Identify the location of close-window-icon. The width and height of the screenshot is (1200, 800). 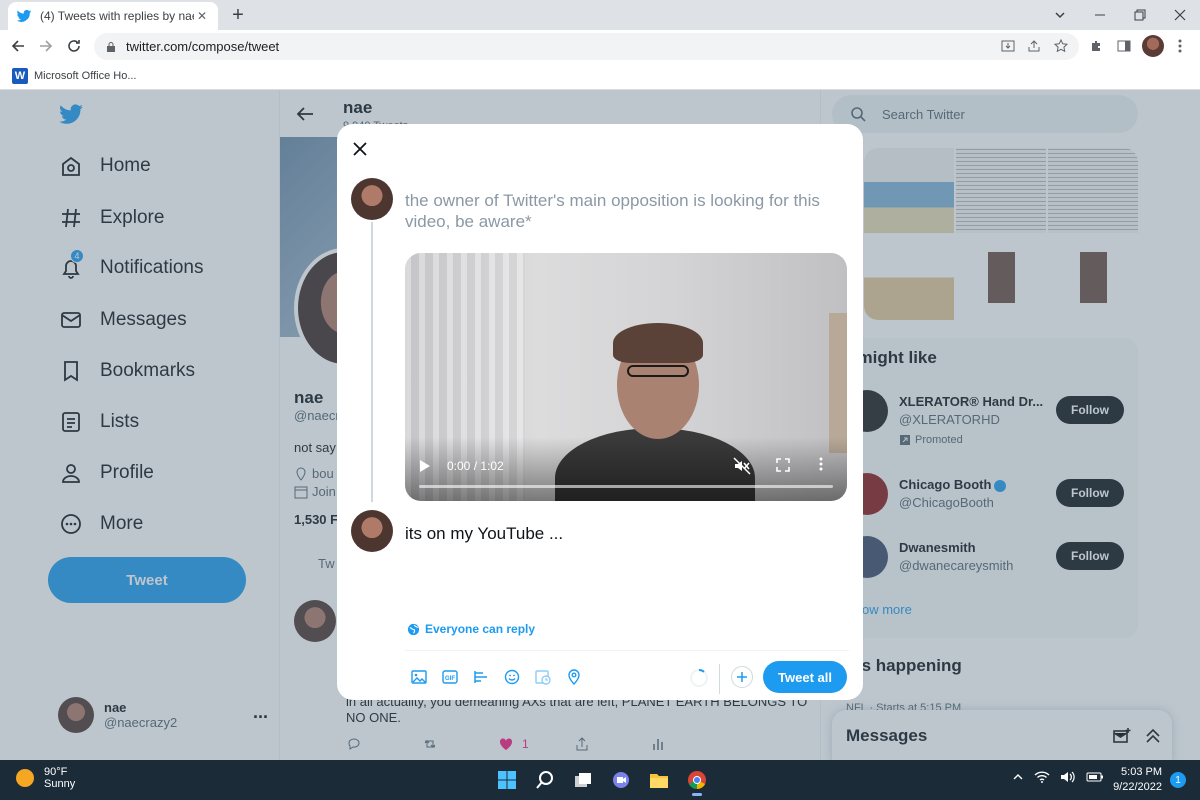
(1180, 15).